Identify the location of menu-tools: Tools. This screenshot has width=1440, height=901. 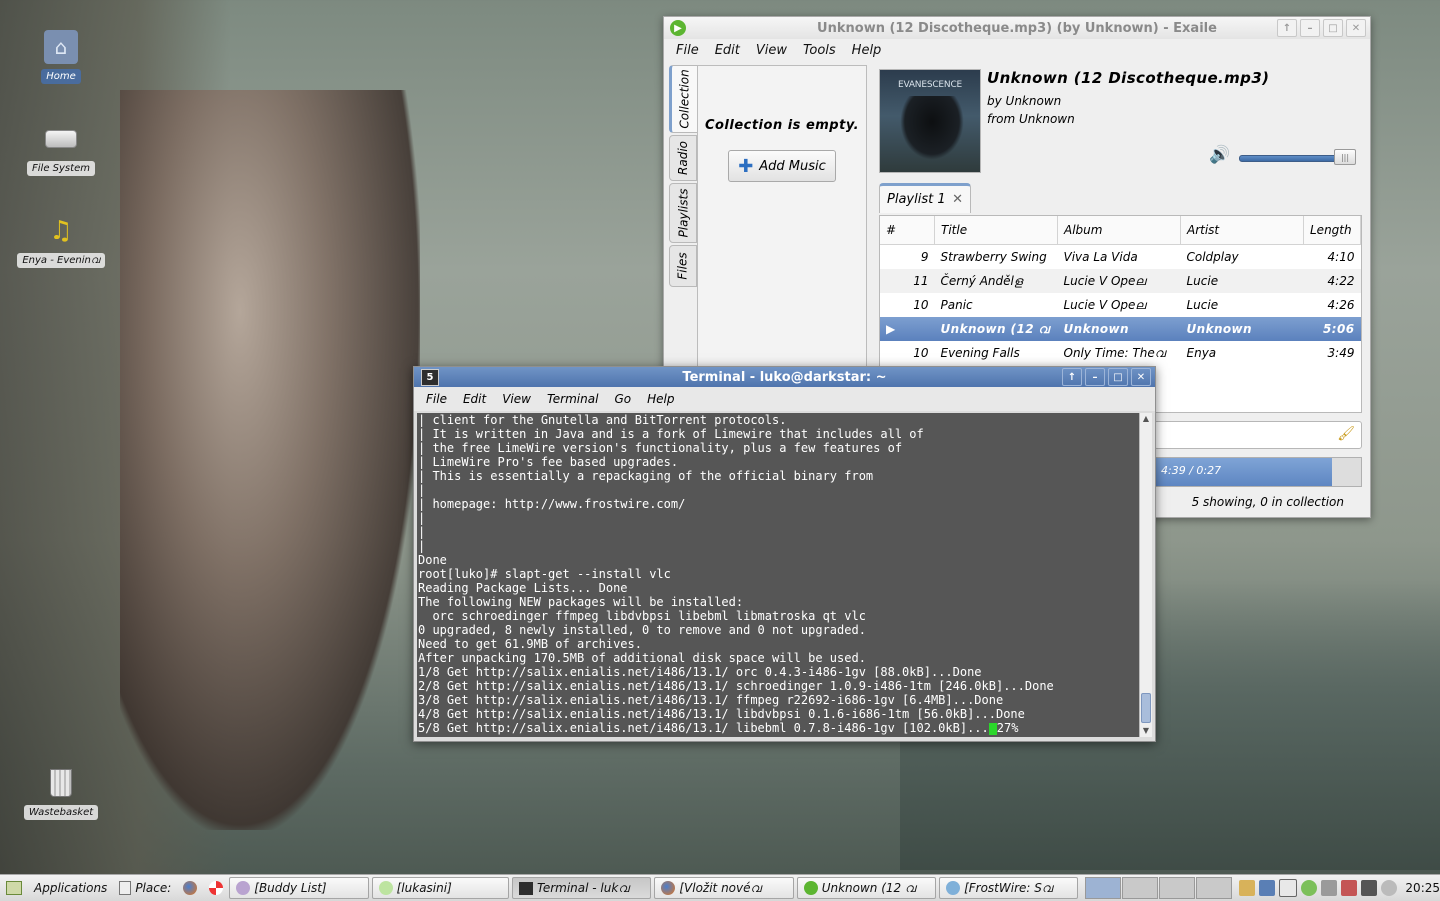
(819, 50).